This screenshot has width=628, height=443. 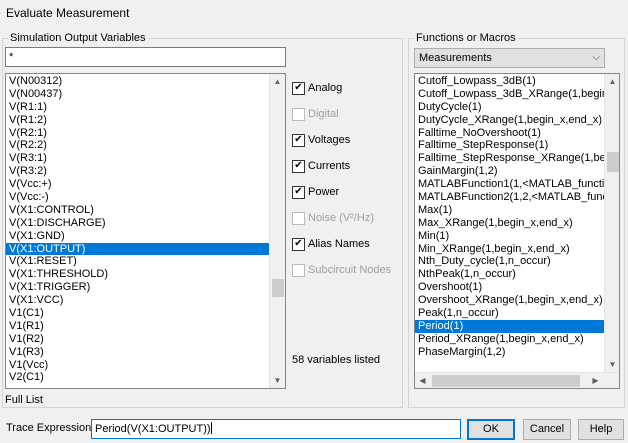 I want to click on variable-filter-input: *, so click(x=145, y=57).